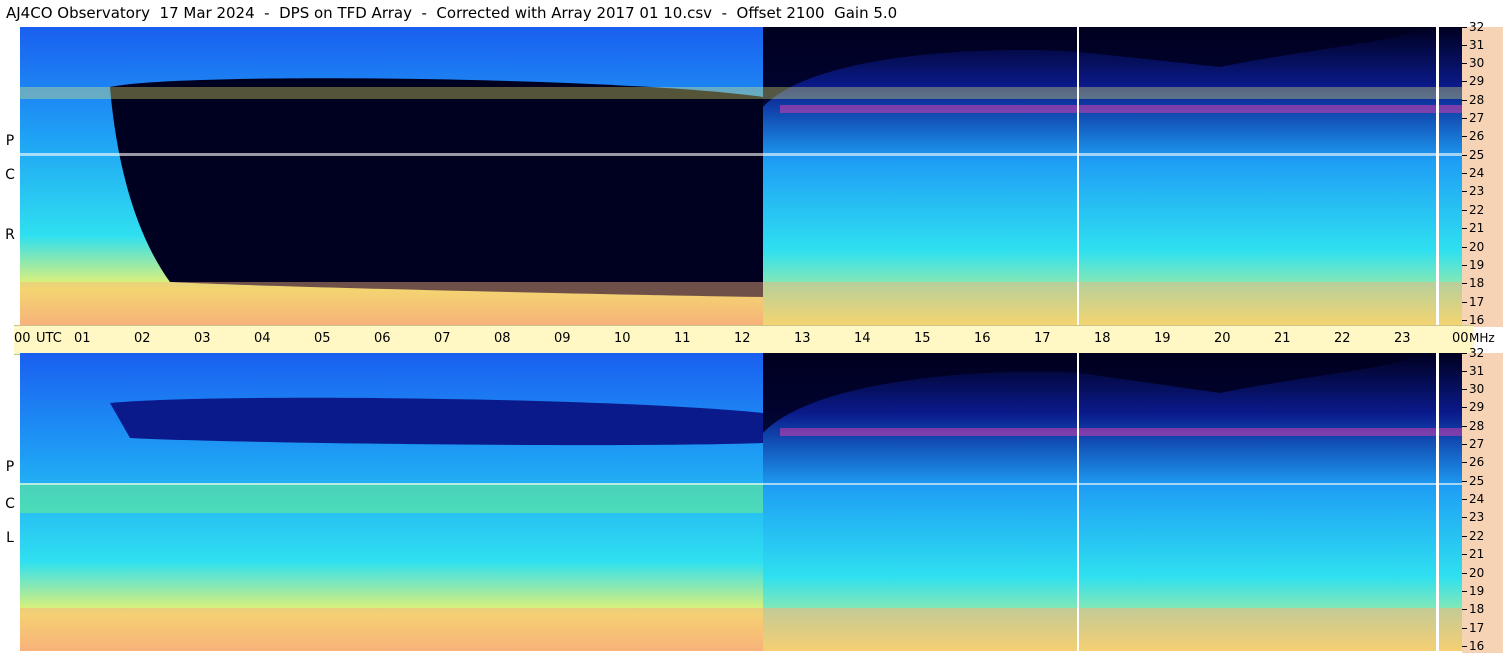 This screenshot has height=672, width=1503. I want to click on lcp-ftick-24: 24, so click(1473, 499).